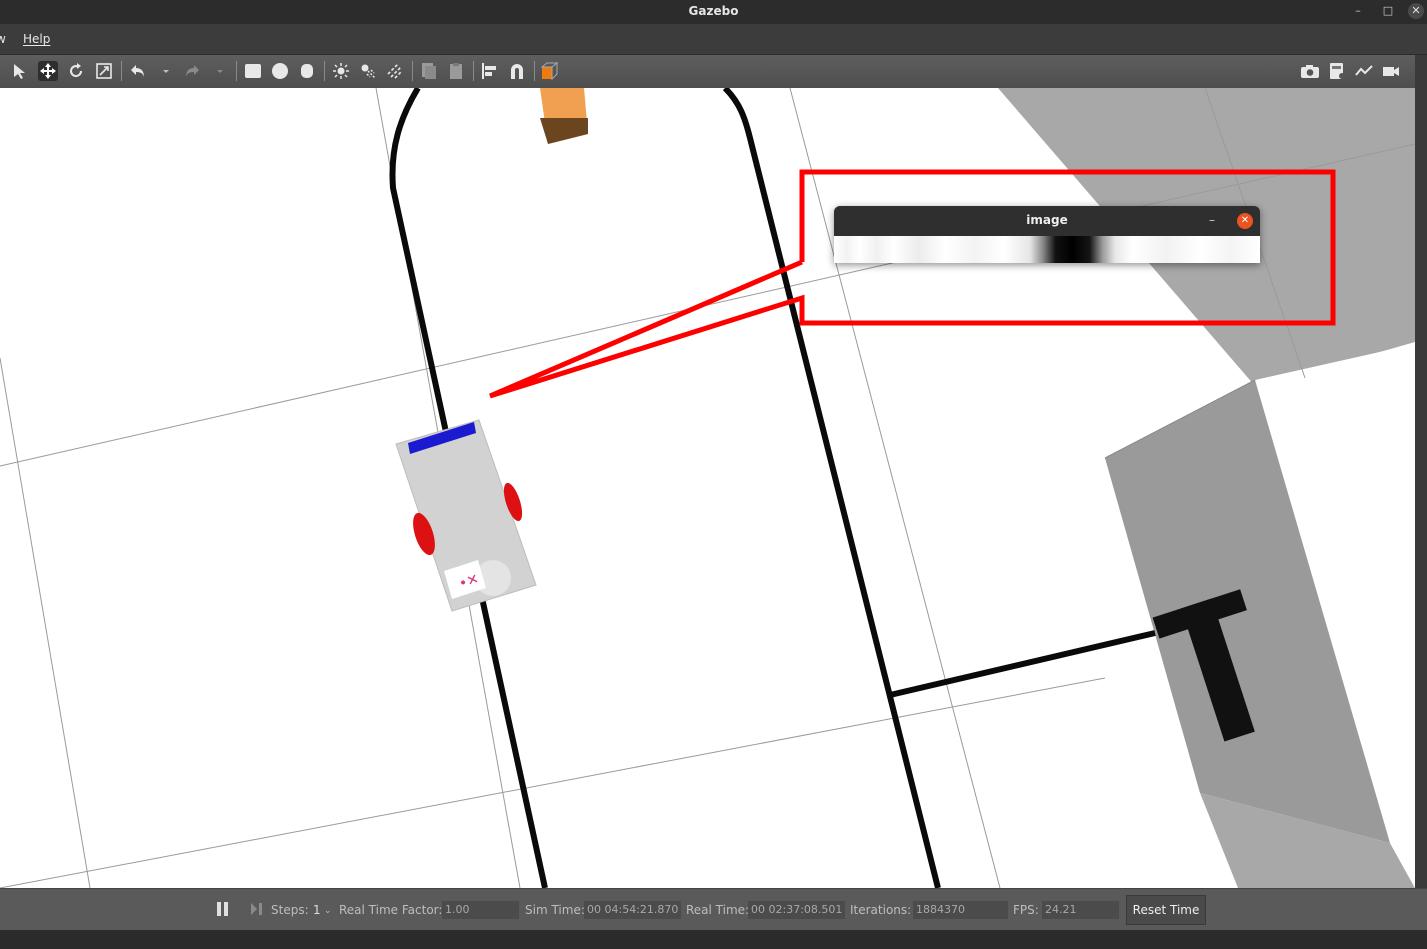  I want to click on image-window-header: image – ✕, so click(1047, 221).